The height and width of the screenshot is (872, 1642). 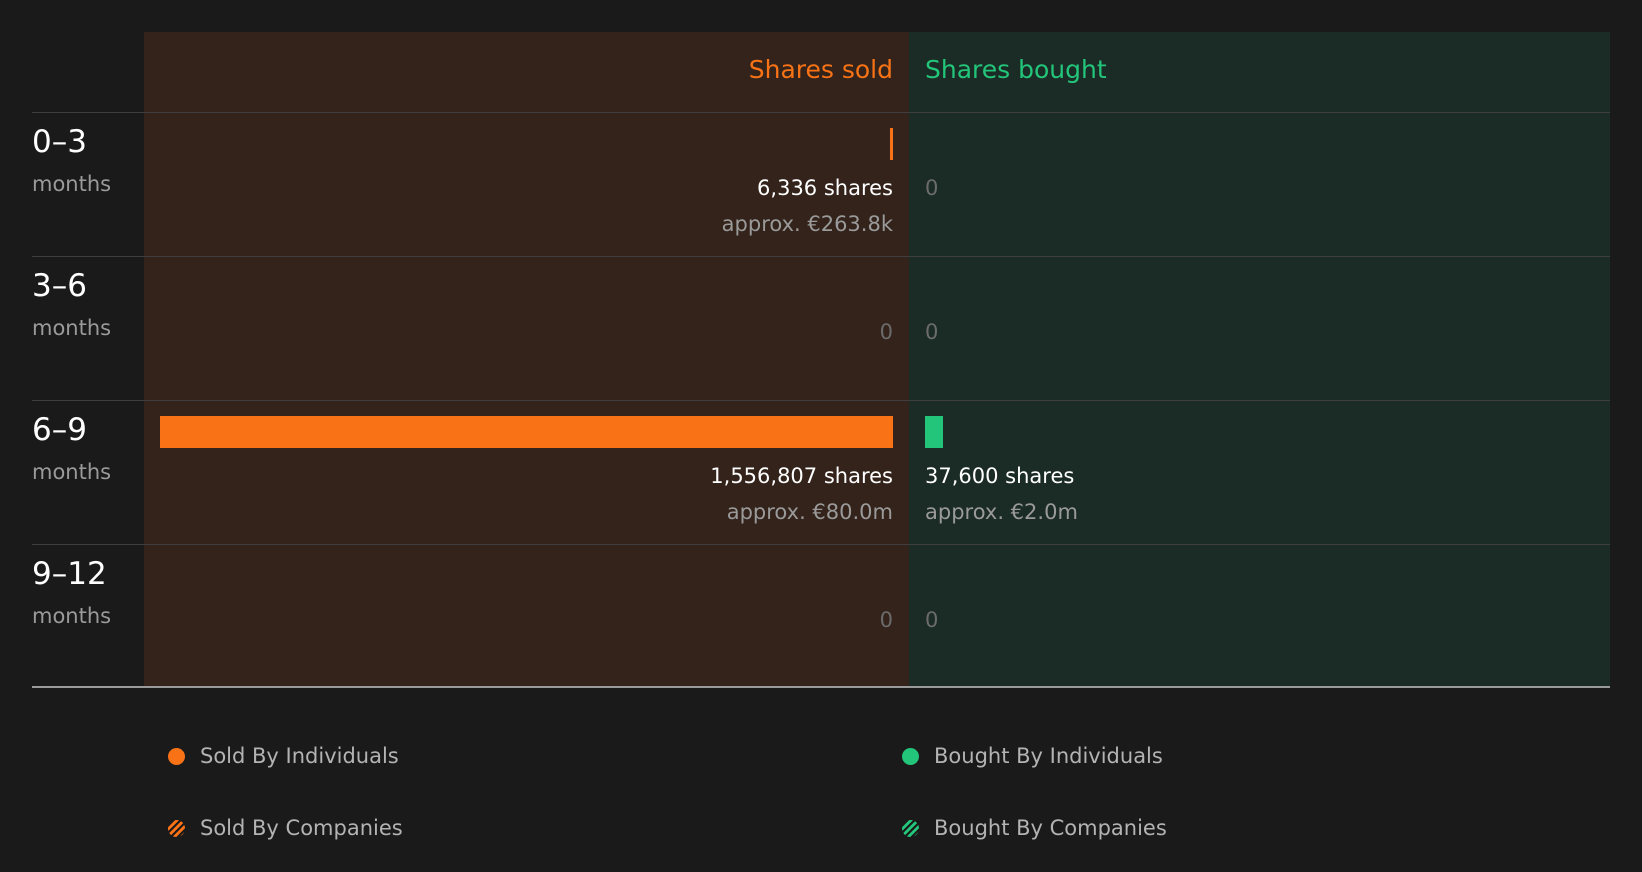 What do you see at coordinates (1000, 476) in the screenshot?
I see `bought-shares-label: 37,600 shares` at bounding box center [1000, 476].